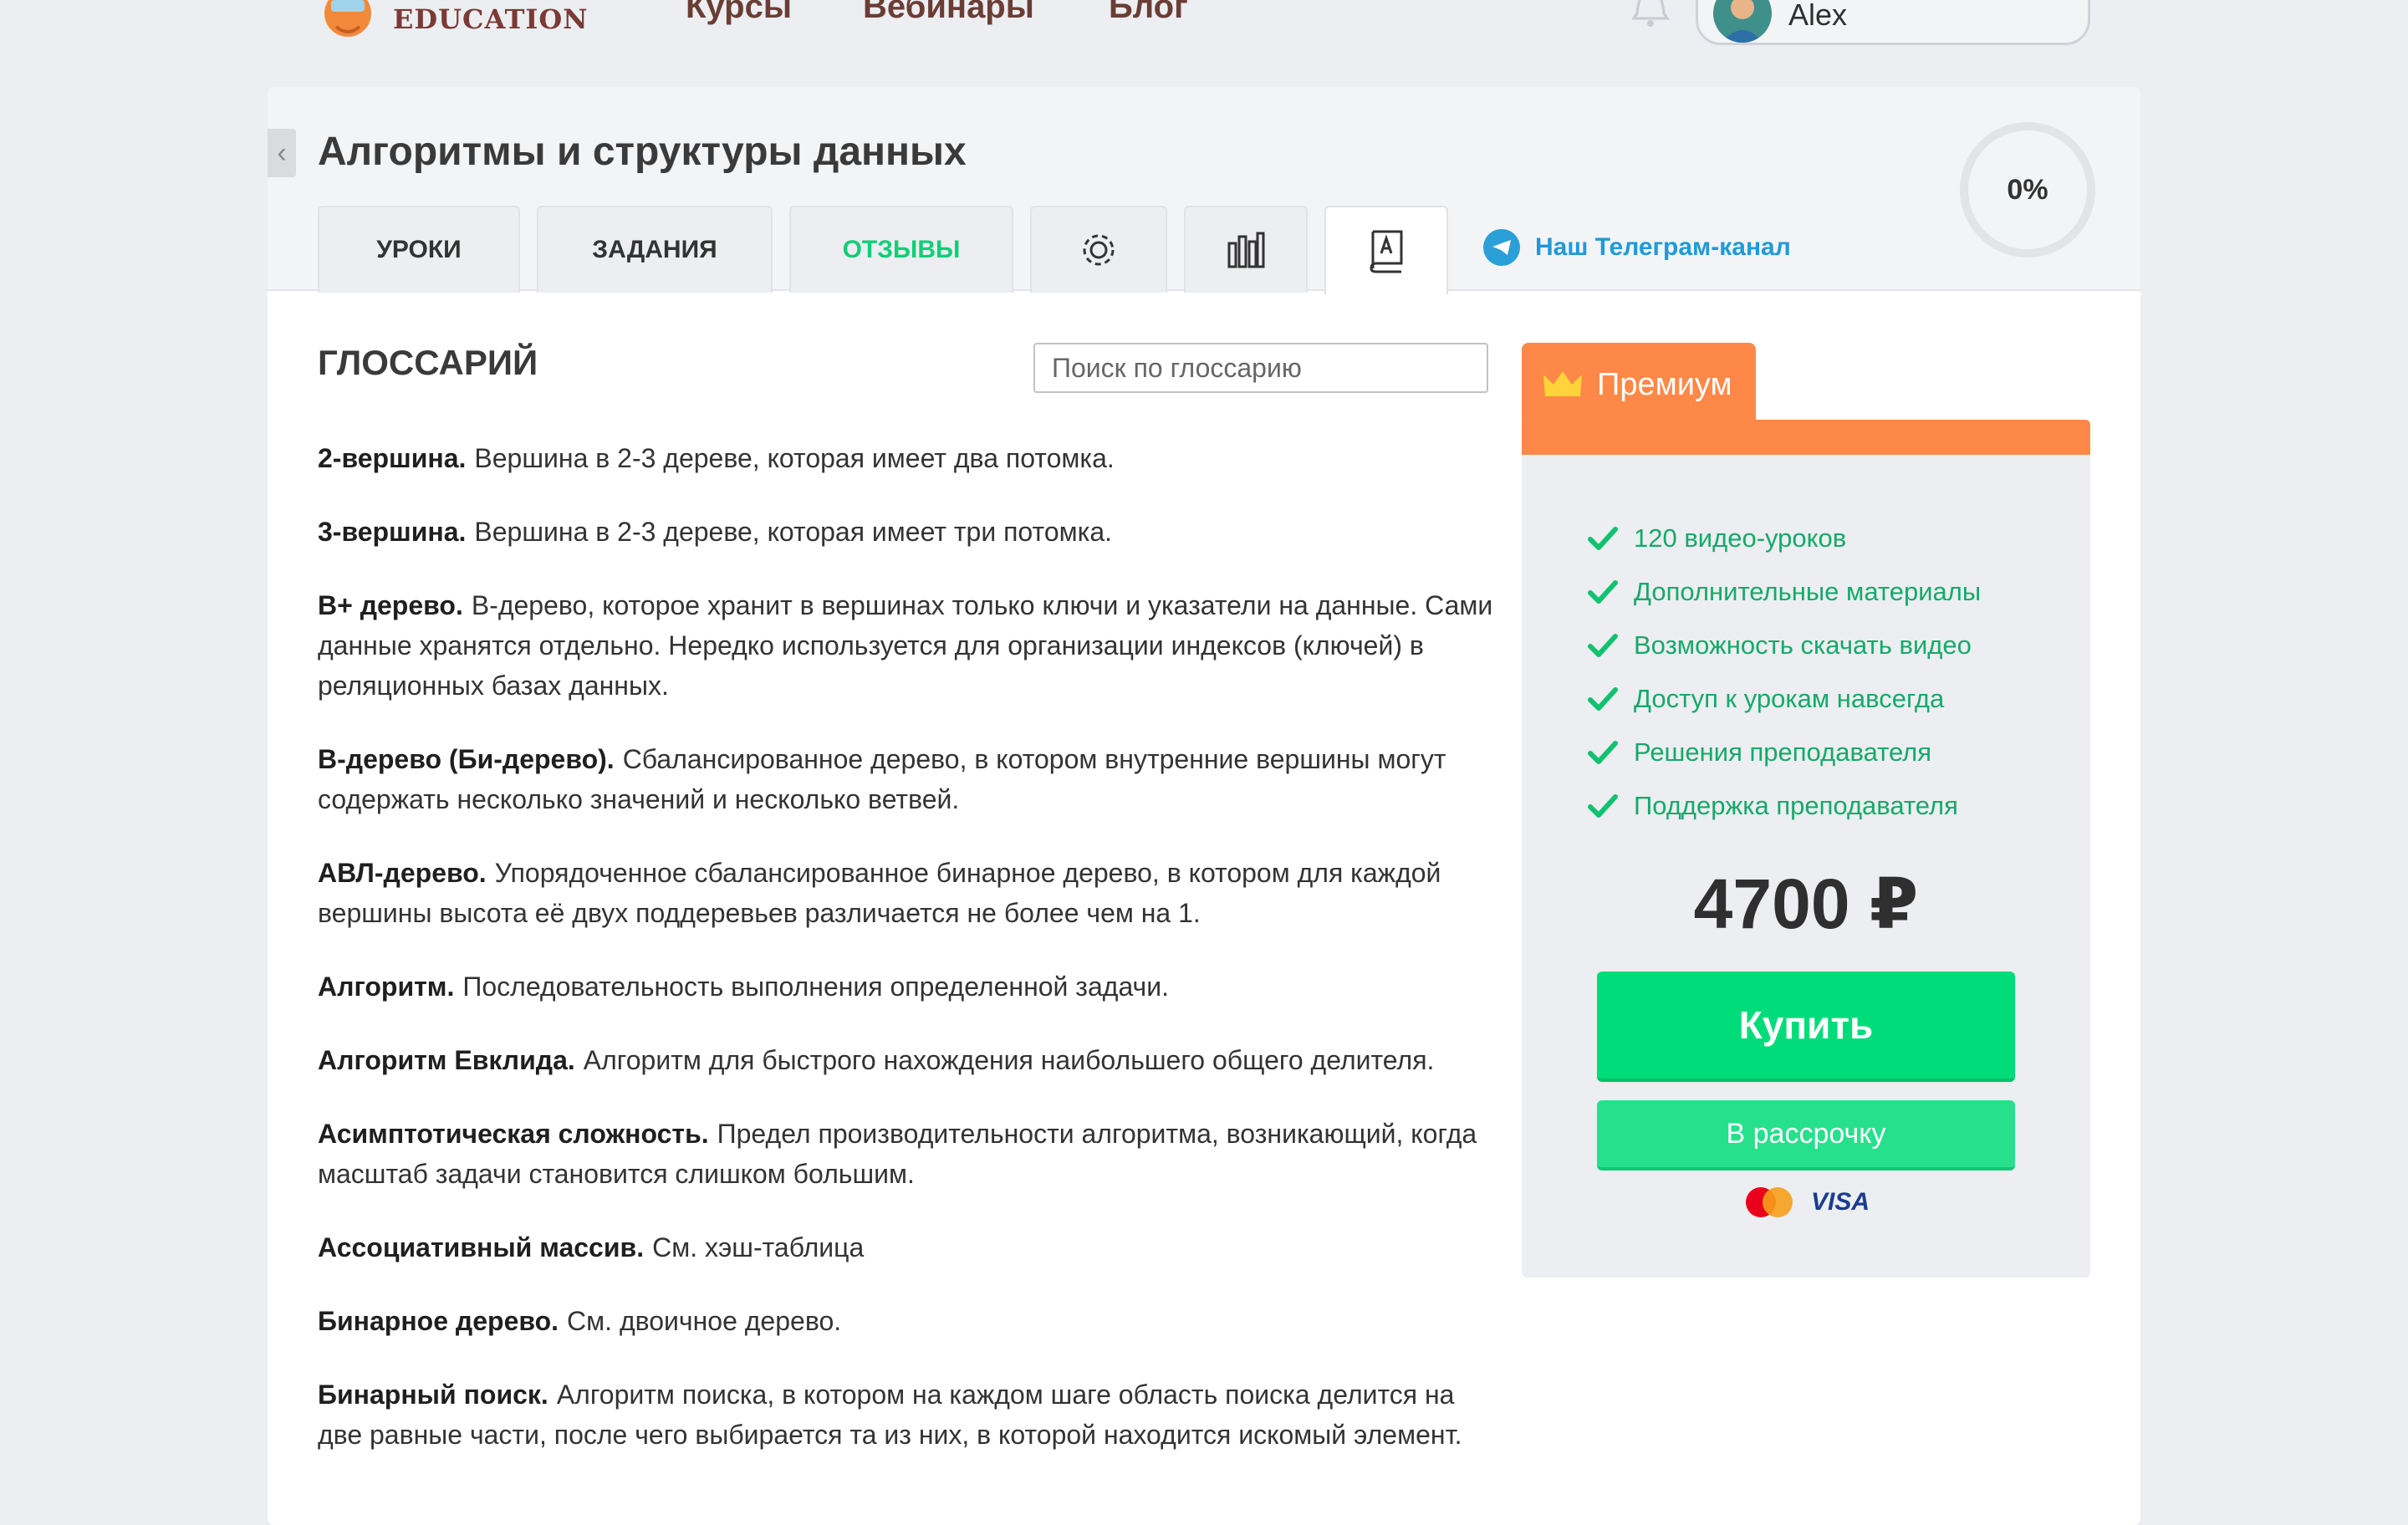 This screenshot has width=2408, height=1525. I want to click on tab-settings, so click(1098, 249).